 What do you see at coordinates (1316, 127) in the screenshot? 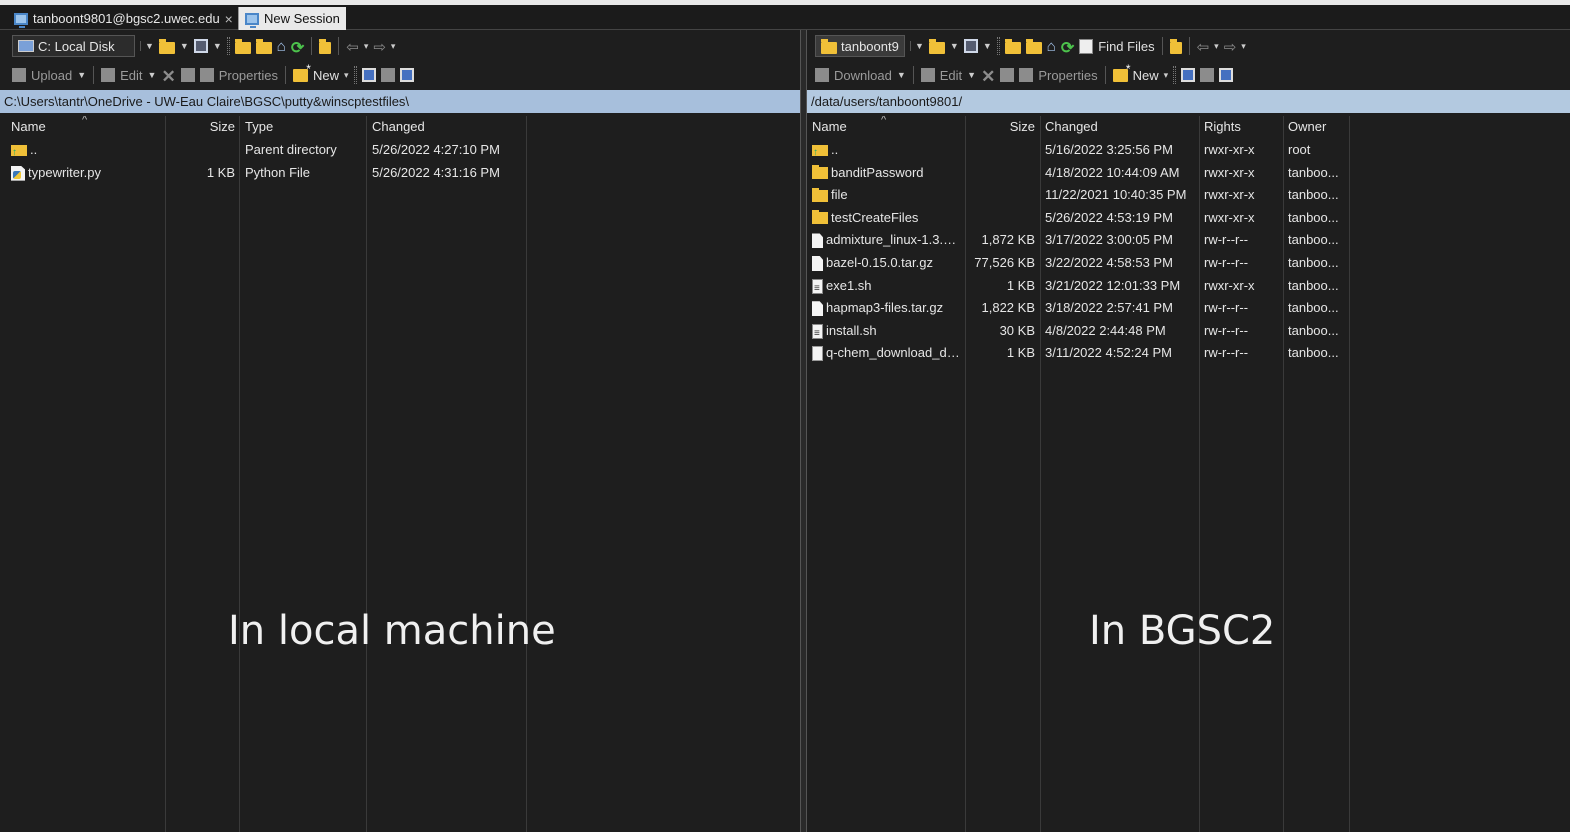
I see `column-header-owner: Owner` at bounding box center [1316, 127].